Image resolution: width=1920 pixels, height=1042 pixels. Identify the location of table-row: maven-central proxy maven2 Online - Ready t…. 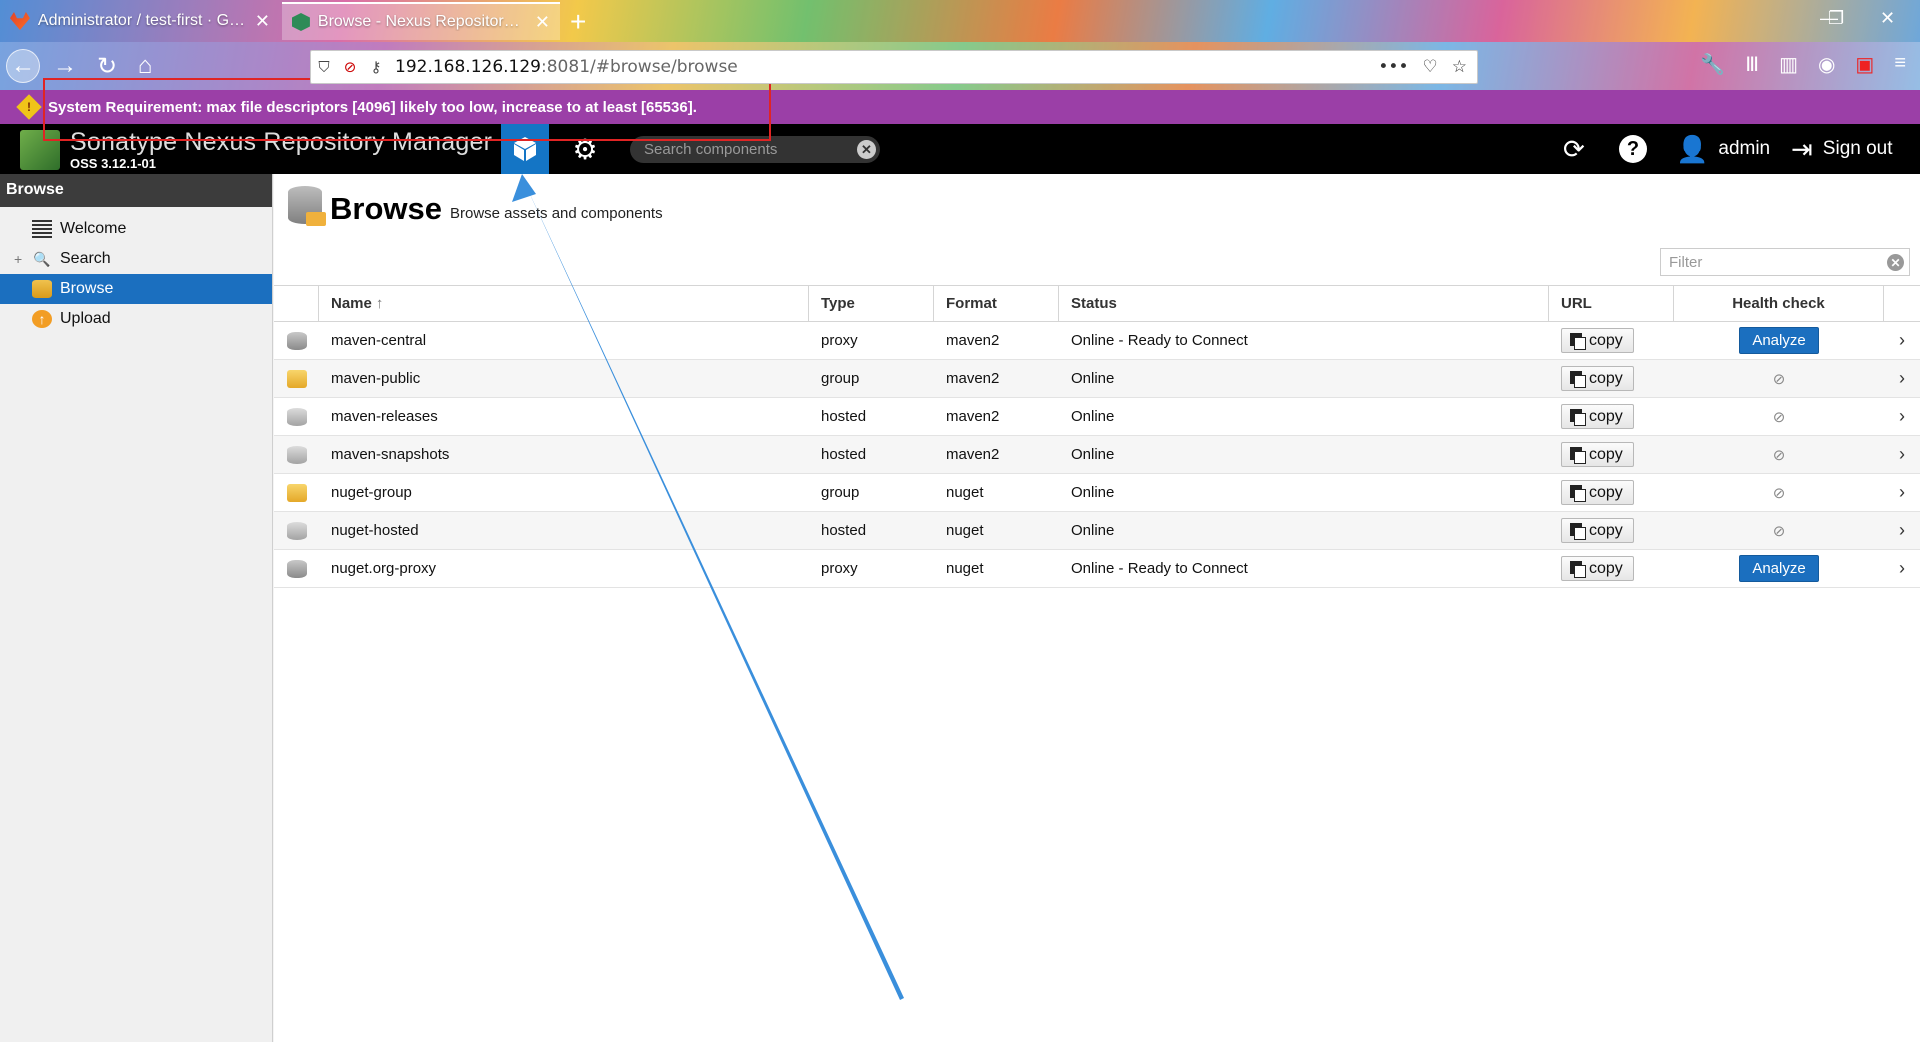
(1097, 341).